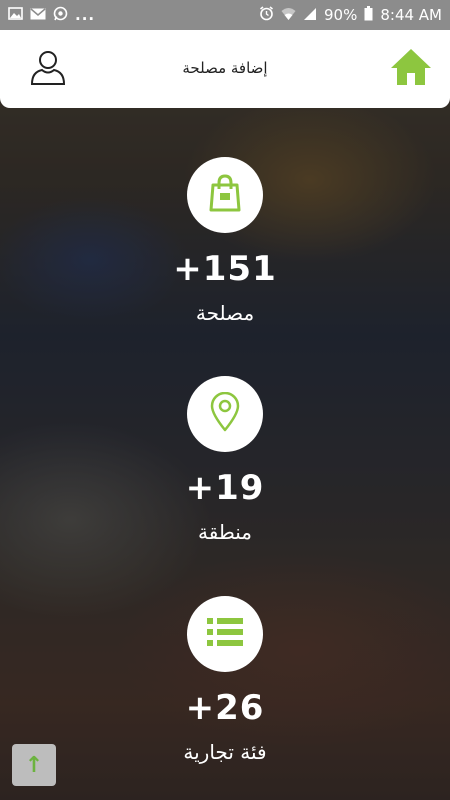 This screenshot has width=450, height=800. Describe the element at coordinates (225, 313) in the screenshot. I see `stat-label: مصلحة` at that location.